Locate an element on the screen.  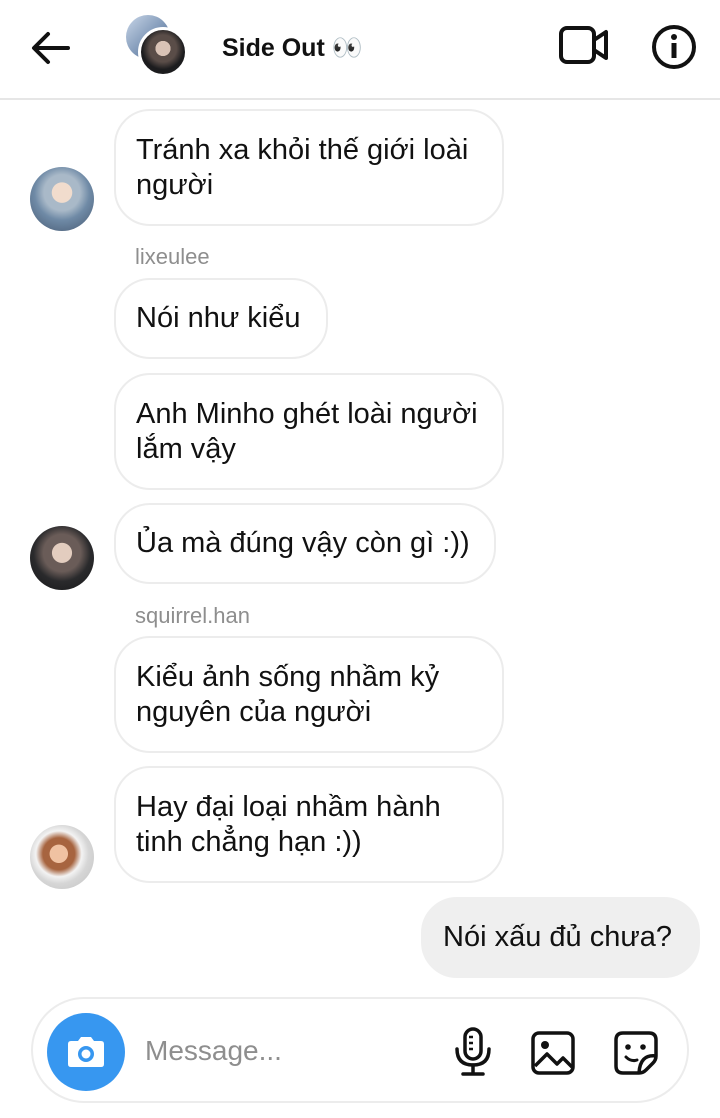
back-button is located at coordinates (50, 48).